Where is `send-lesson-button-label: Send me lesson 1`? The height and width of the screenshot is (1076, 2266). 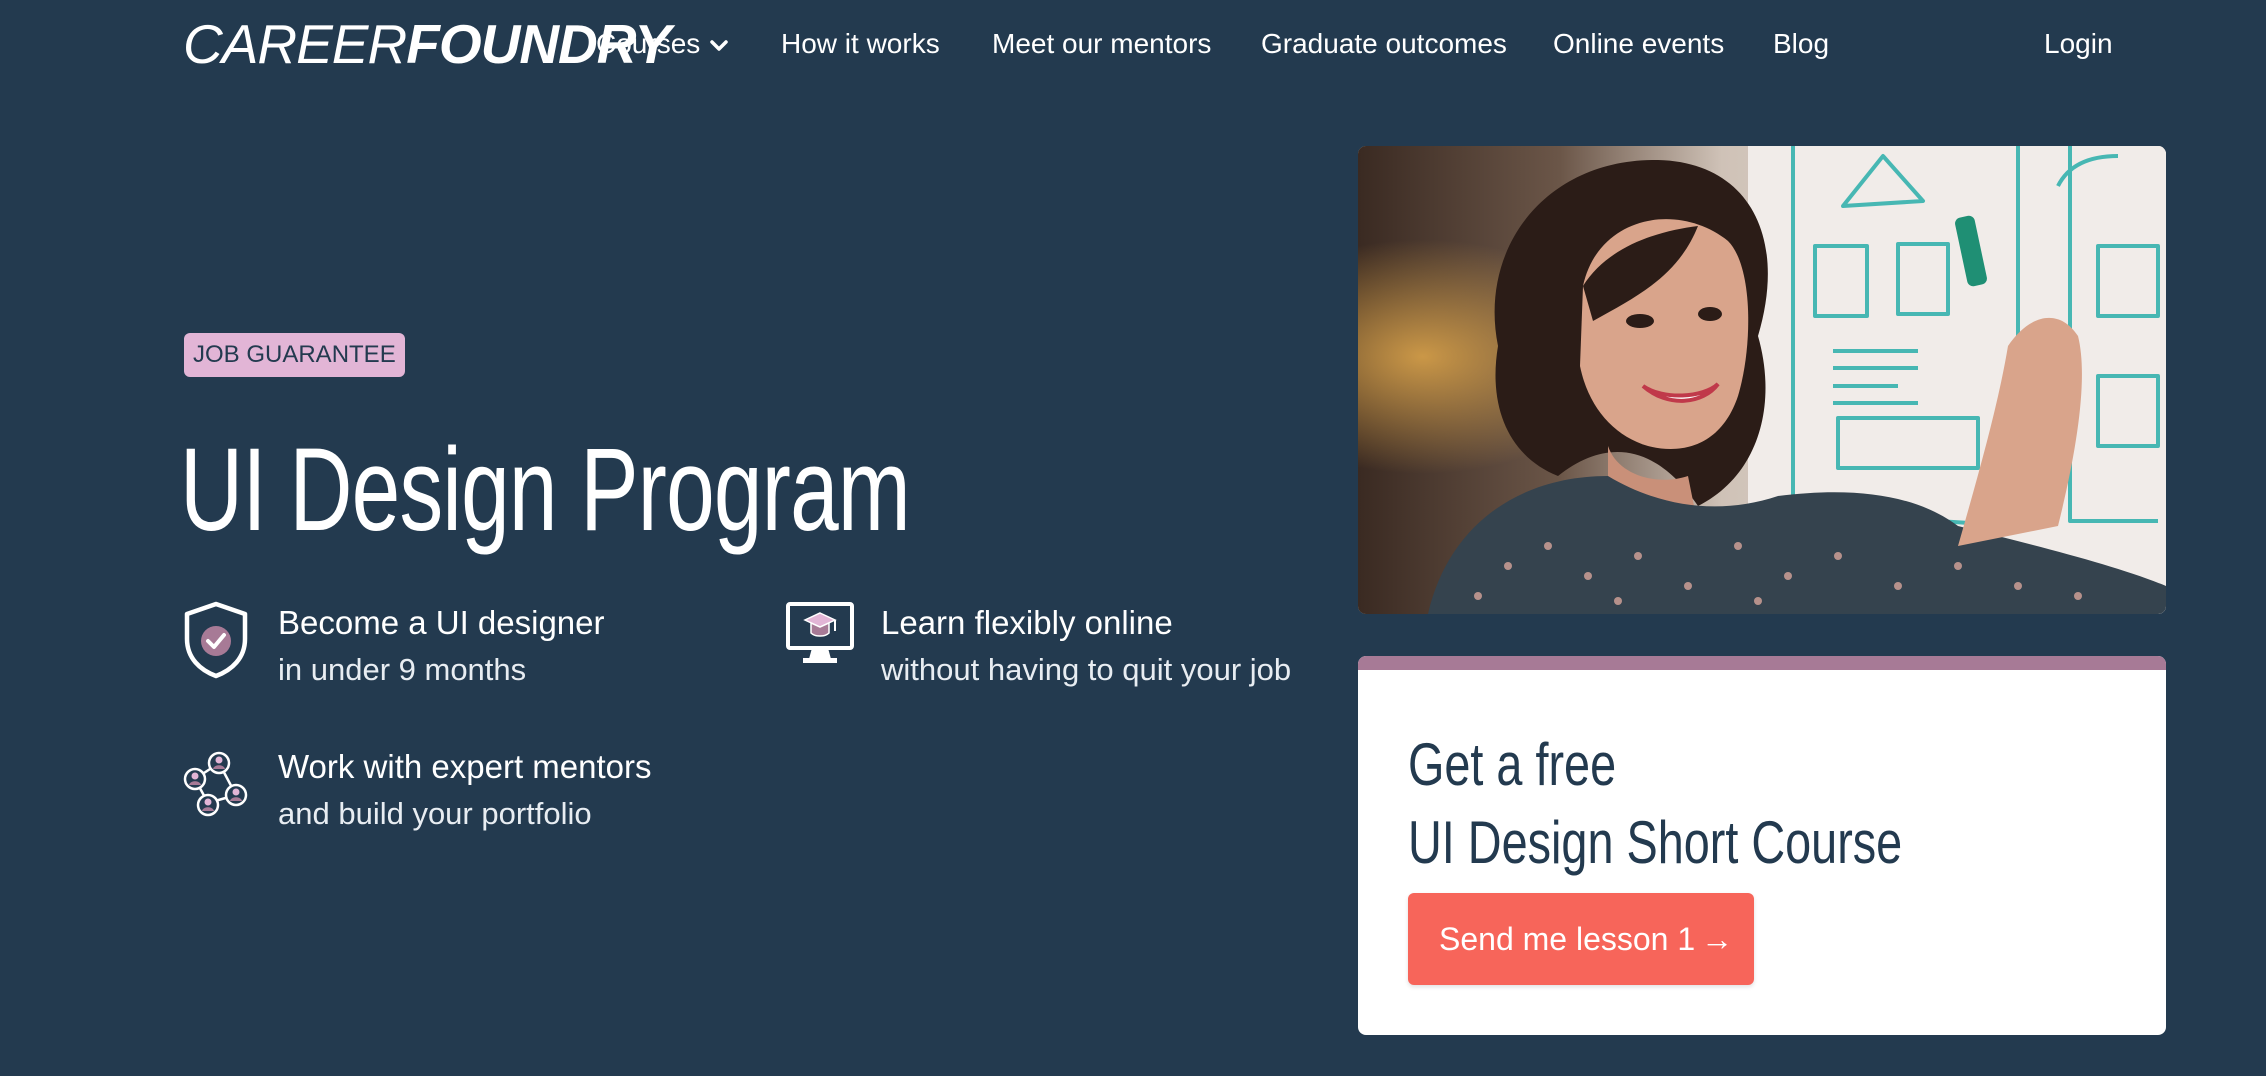
send-lesson-button-label: Send me lesson 1 is located at coordinates (1567, 939).